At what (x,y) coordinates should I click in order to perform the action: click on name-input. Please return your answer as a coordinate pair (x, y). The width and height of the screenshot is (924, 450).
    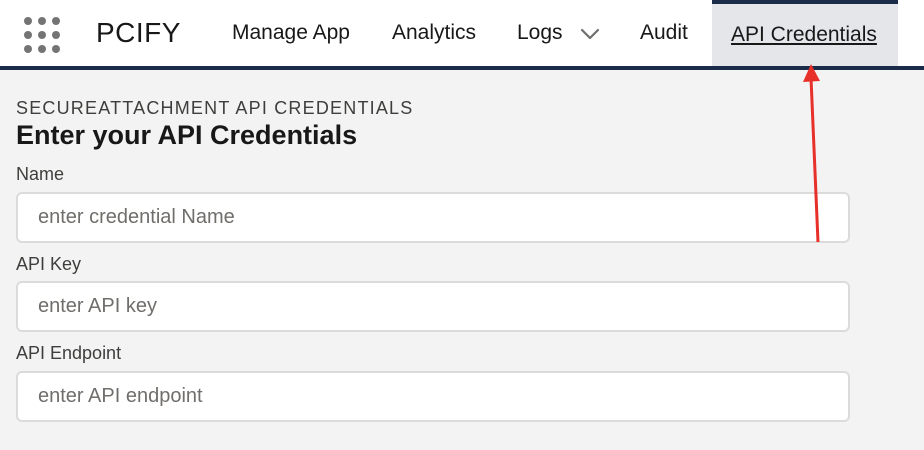
    Looking at the image, I should click on (433, 217).